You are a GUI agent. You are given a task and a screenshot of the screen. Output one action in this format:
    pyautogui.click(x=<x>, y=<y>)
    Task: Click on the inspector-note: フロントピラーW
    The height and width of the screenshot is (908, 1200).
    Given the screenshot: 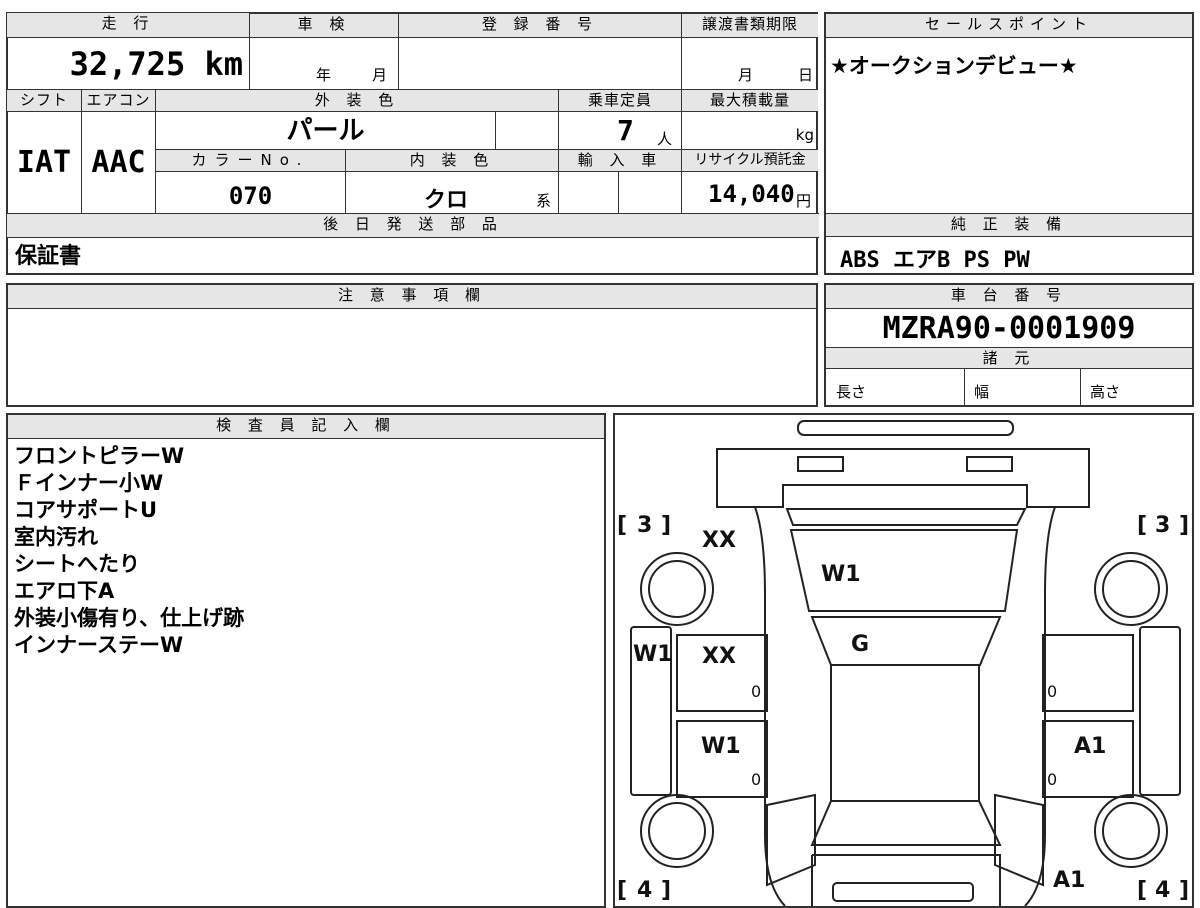 What is the action you would take?
    pyautogui.click(x=99, y=456)
    